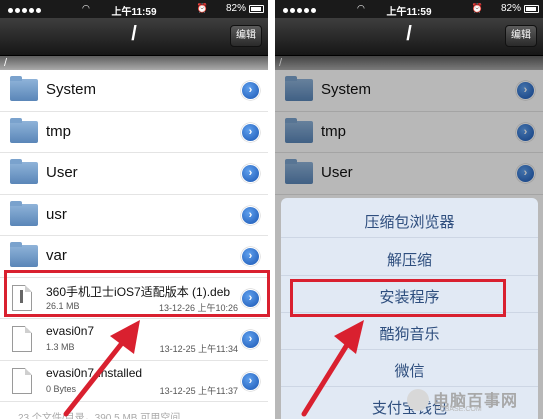 Image resolution: width=543 pixels, height=419 pixels. What do you see at coordinates (409, 223) in the screenshot?
I see `sheet-item-archive-browser: 压缩包浏览器` at bounding box center [409, 223].